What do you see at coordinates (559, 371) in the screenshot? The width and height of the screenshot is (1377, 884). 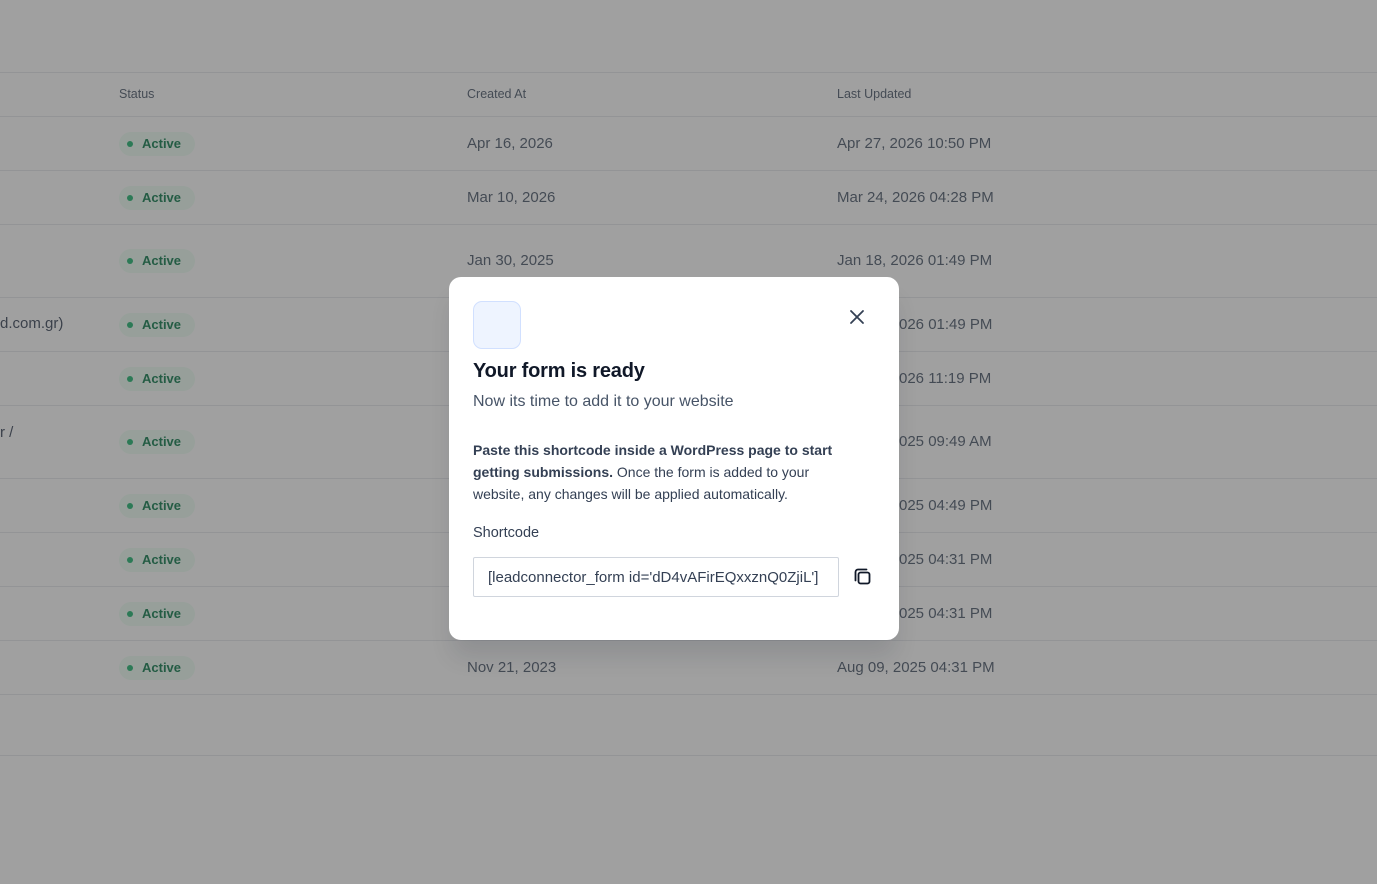 I see `dialog-title: Your form is ready` at bounding box center [559, 371].